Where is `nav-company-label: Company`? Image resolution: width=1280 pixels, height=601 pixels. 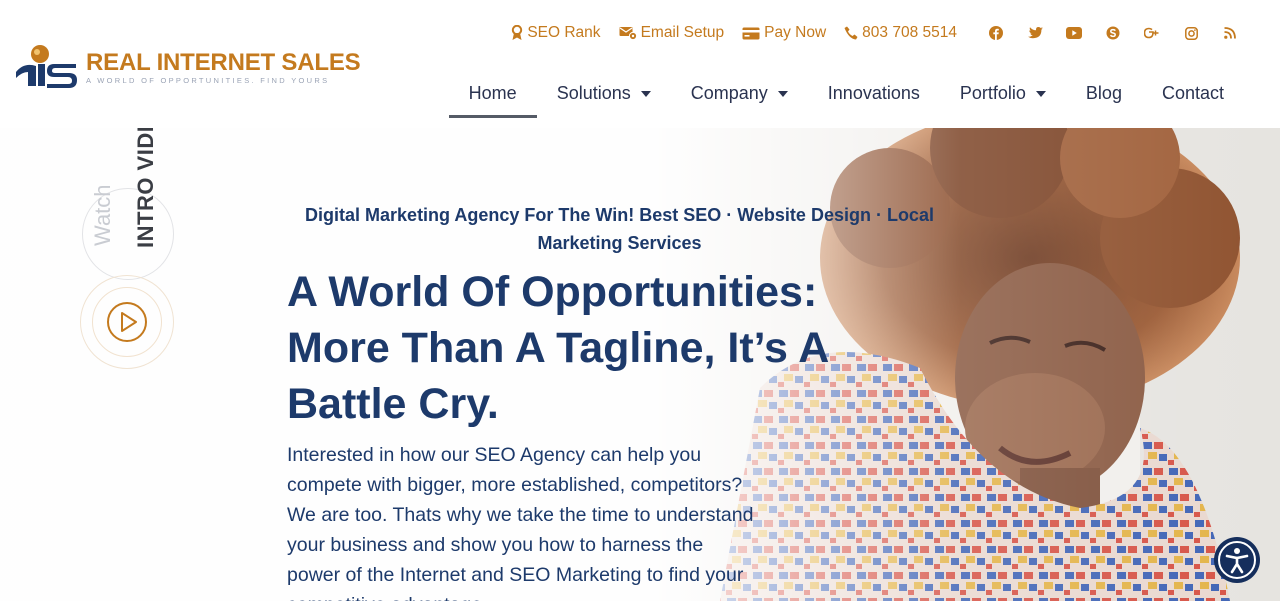 nav-company-label: Company is located at coordinates (729, 92).